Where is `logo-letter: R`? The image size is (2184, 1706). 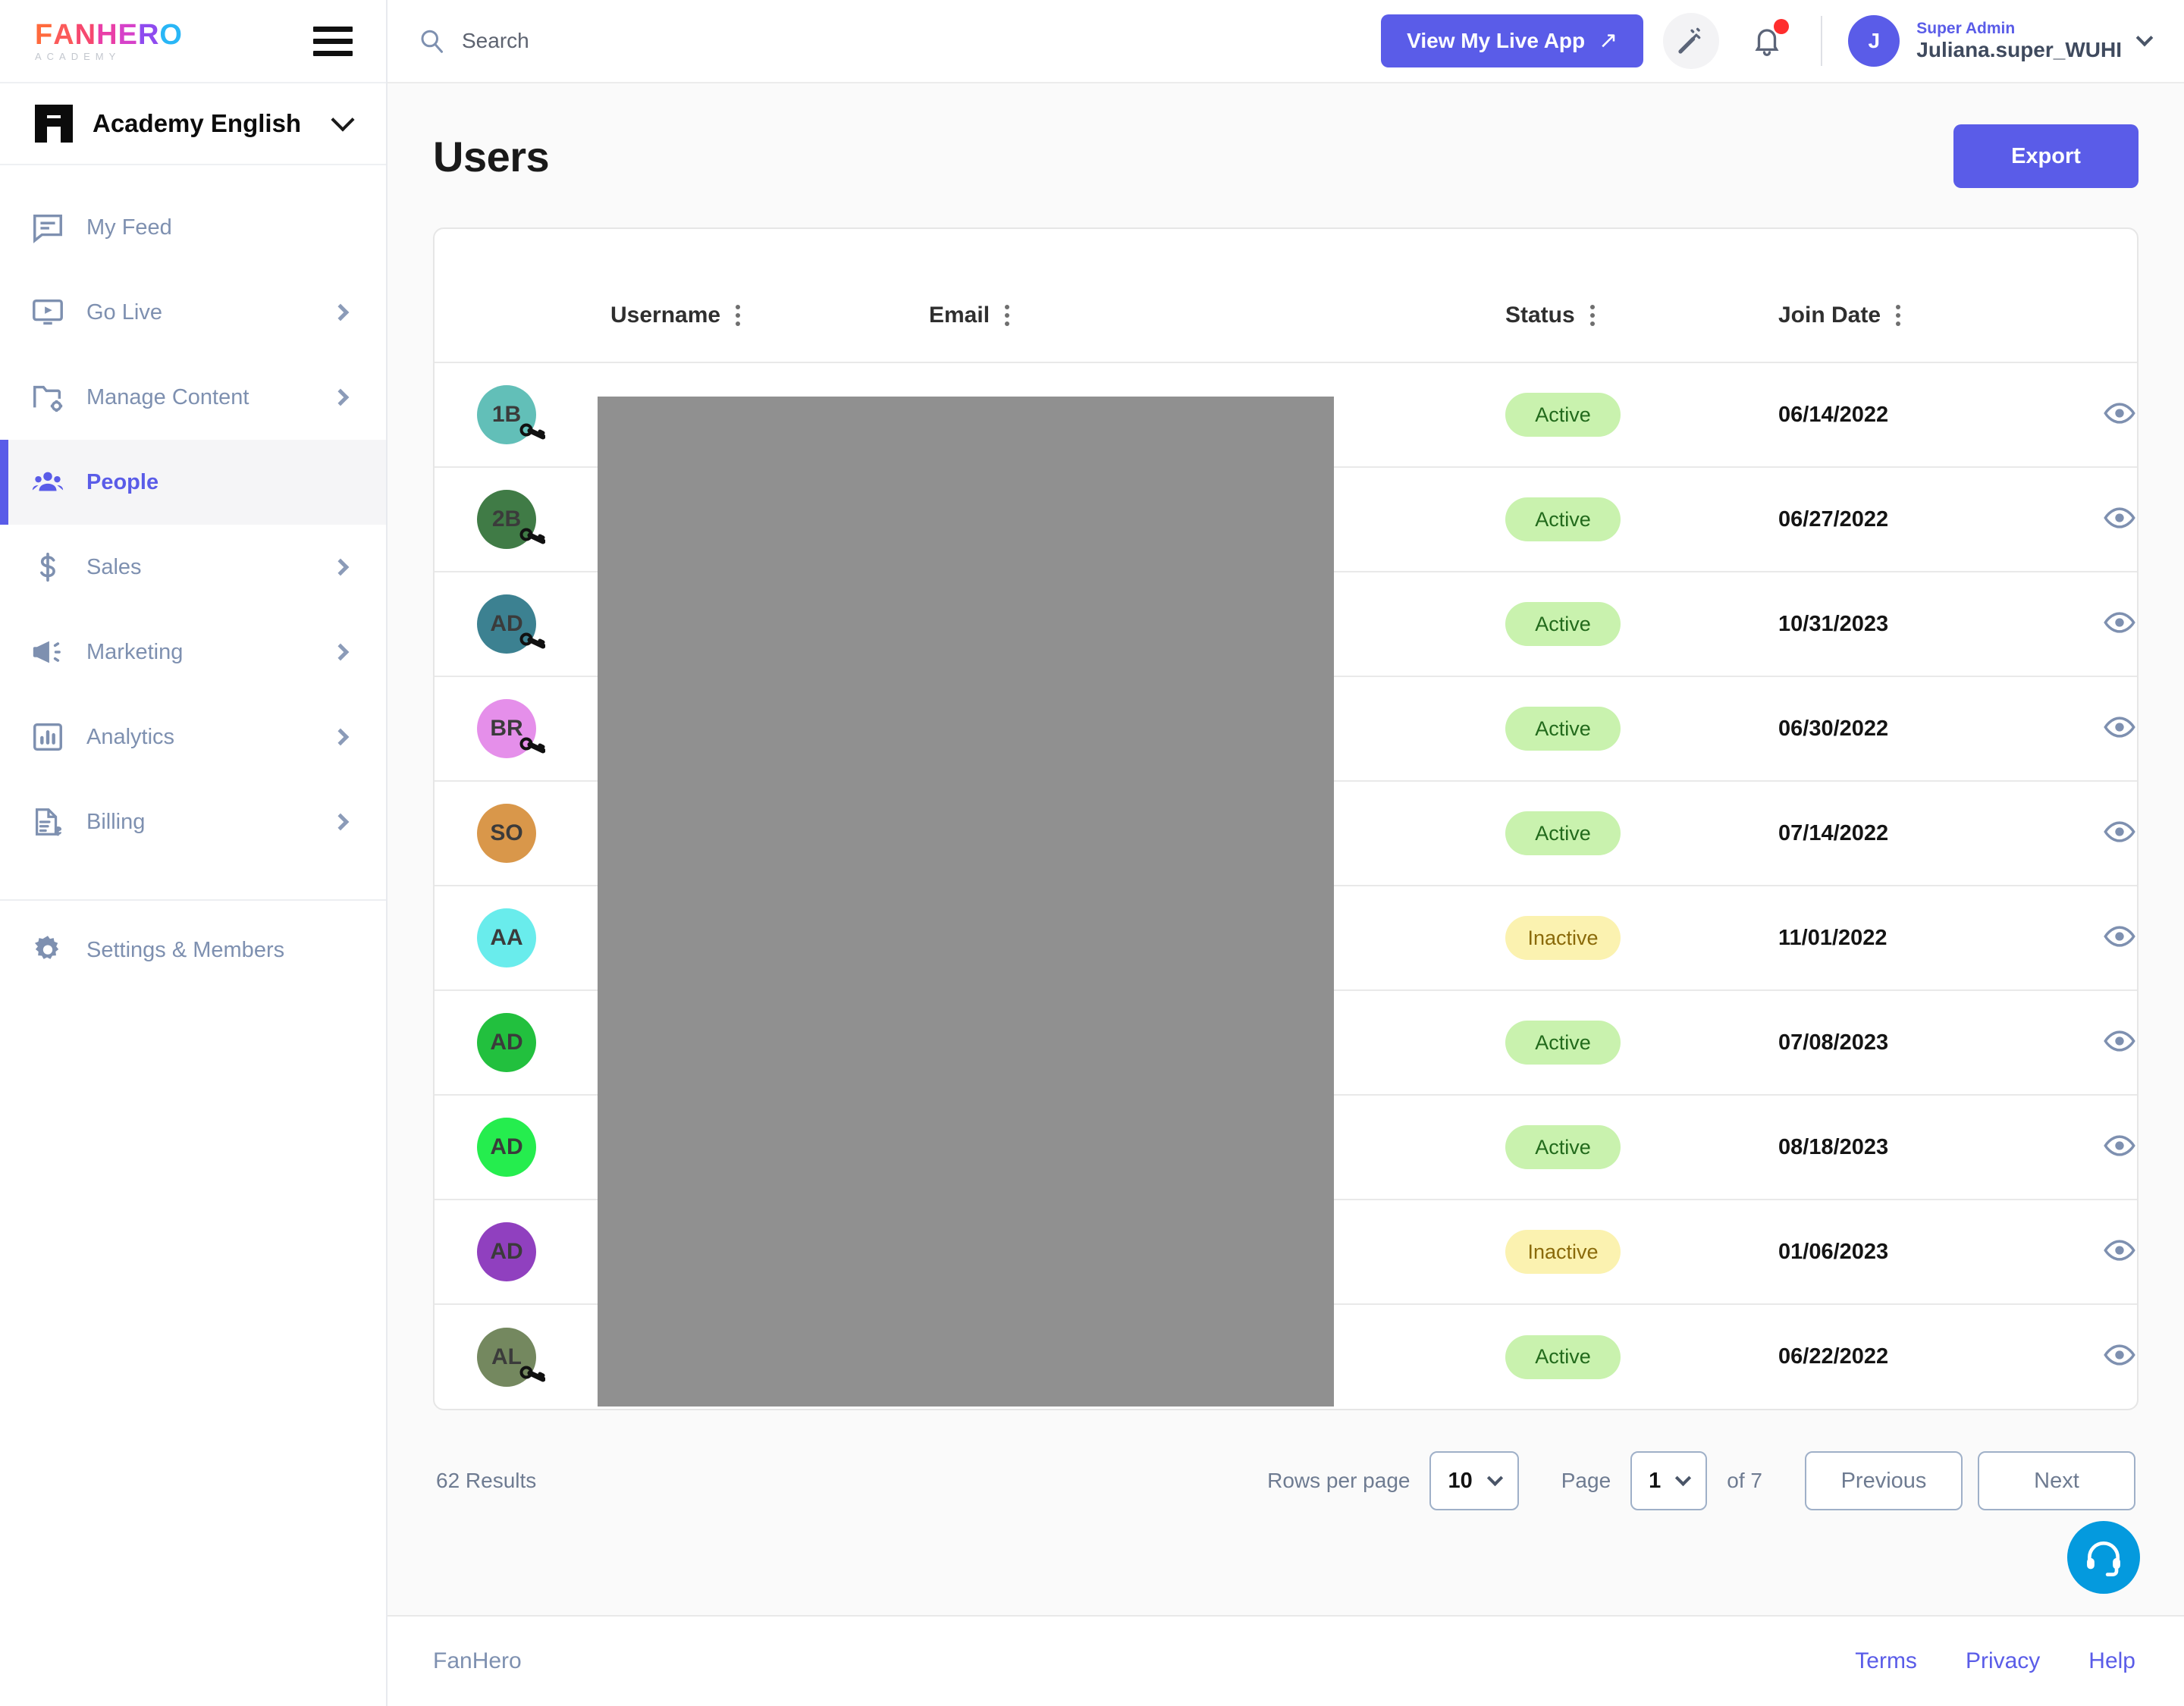 logo-letter: R is located at coordinates (148, 35).